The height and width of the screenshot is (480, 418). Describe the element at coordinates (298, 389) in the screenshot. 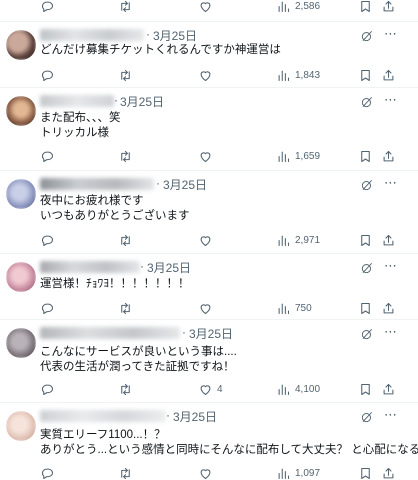

I see `views-button: 4,100` at that location.